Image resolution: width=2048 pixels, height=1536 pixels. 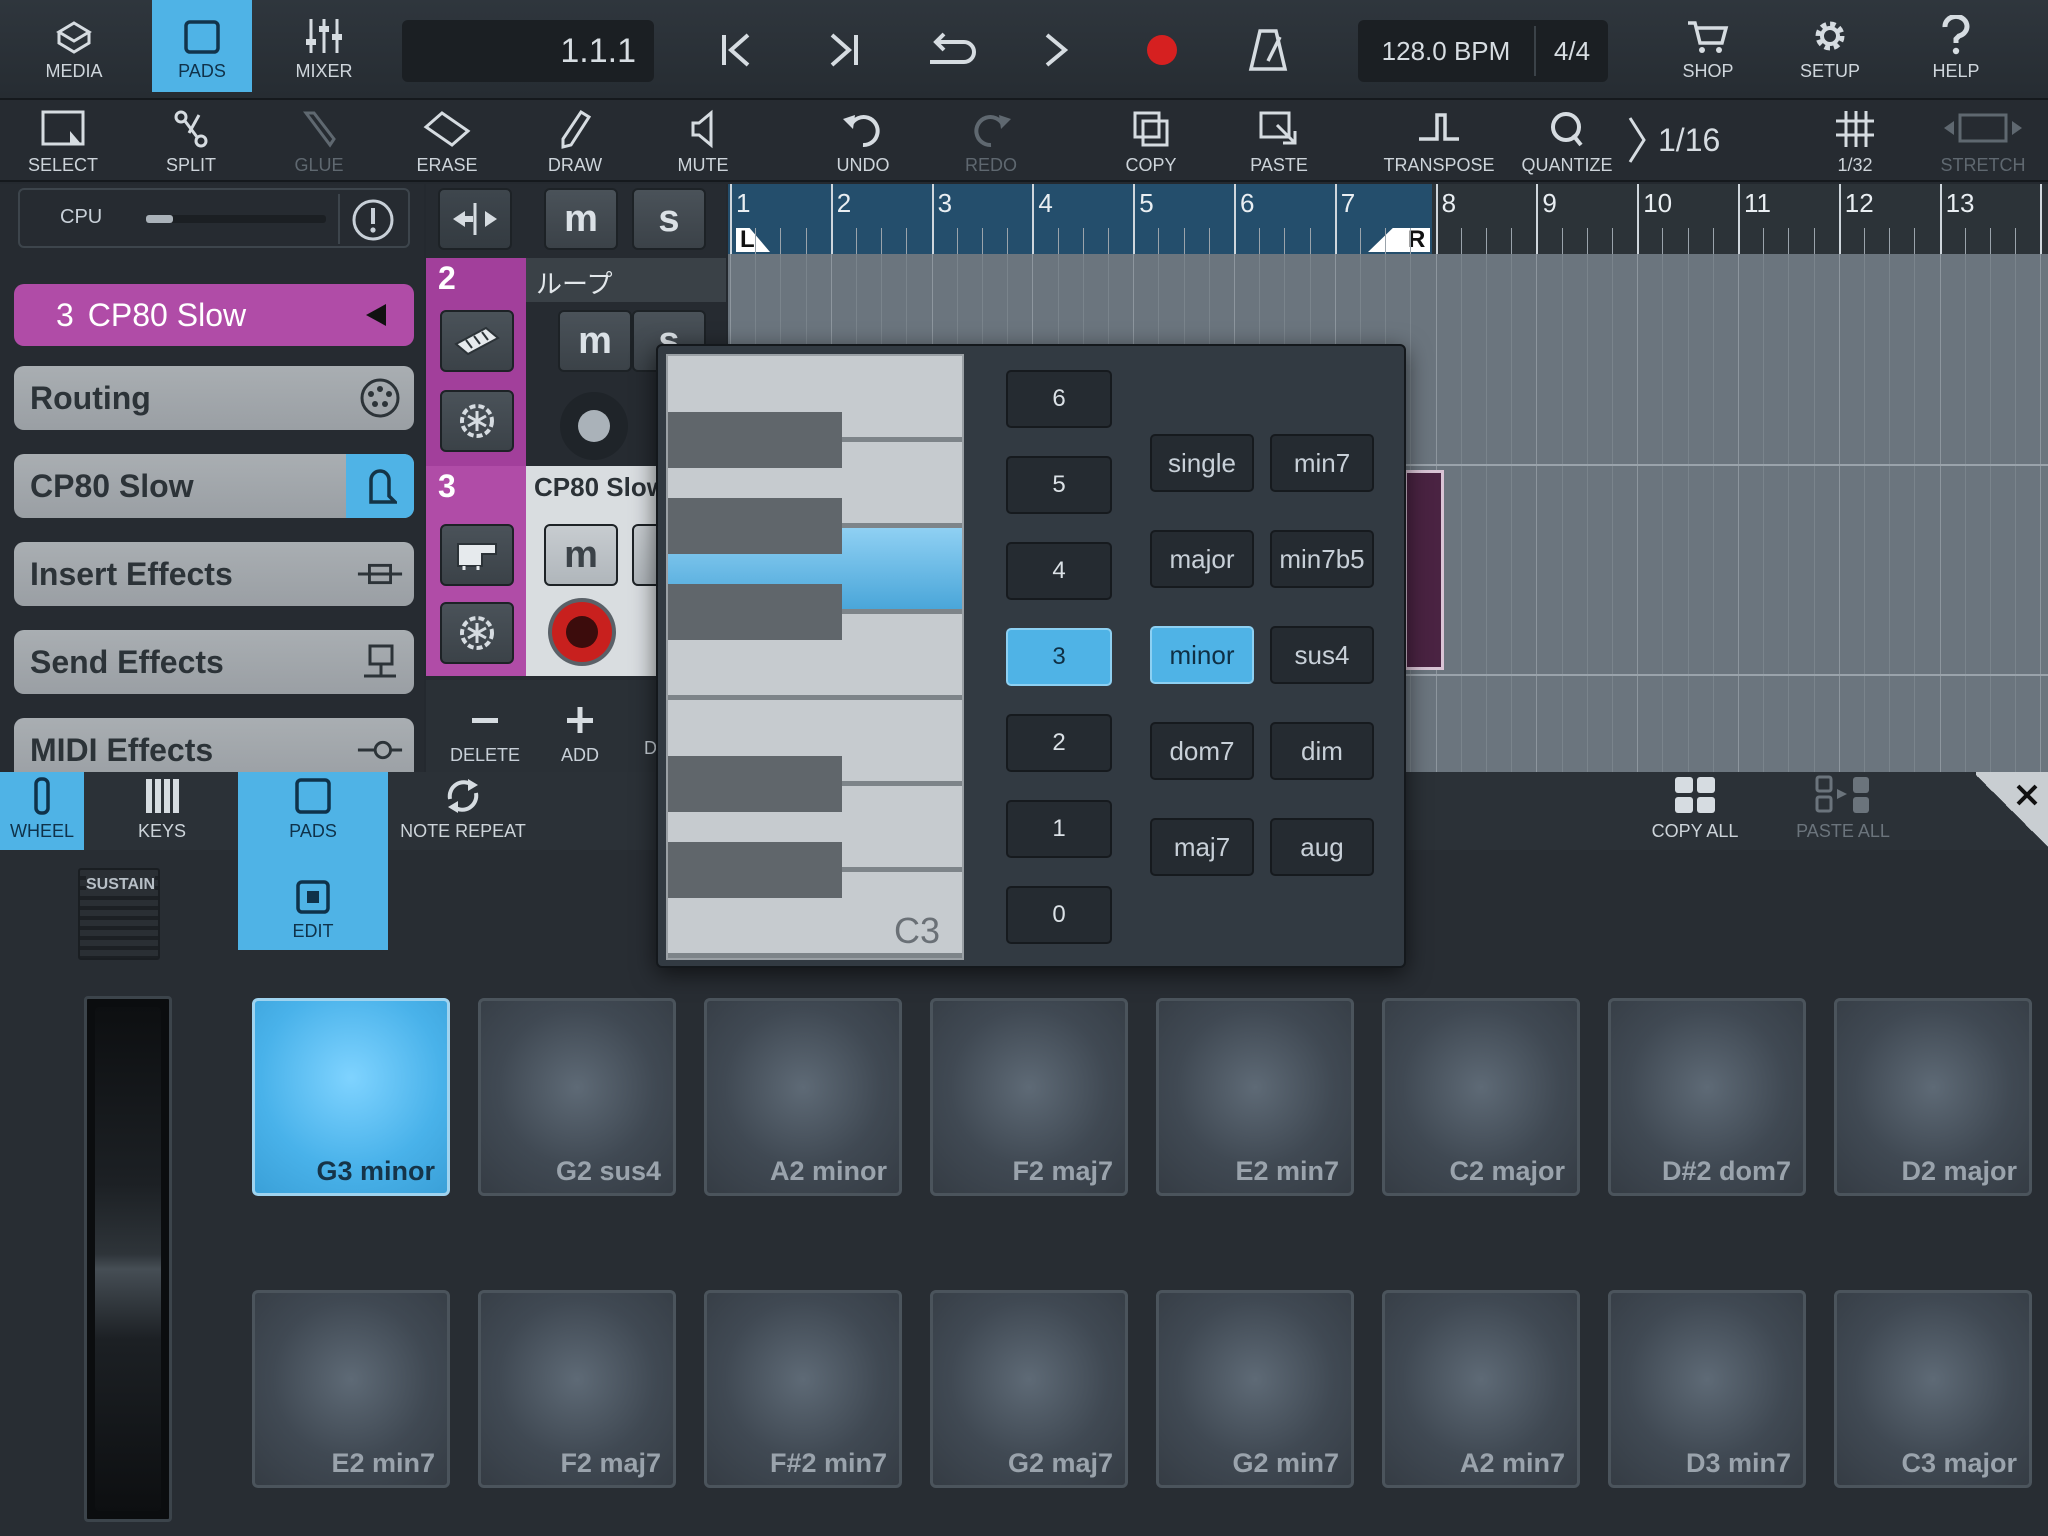 What do you see at coordinates (626, 280) in the screenshot?
I see `track-2-name-bar: ループ` at bounding box center [626, 280].